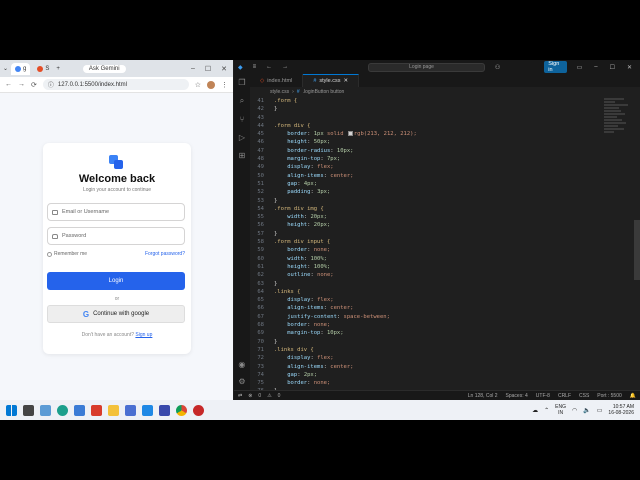 The image size is (640, 480). I want to click on code-line: 68 border: none;, so click(430, 325).